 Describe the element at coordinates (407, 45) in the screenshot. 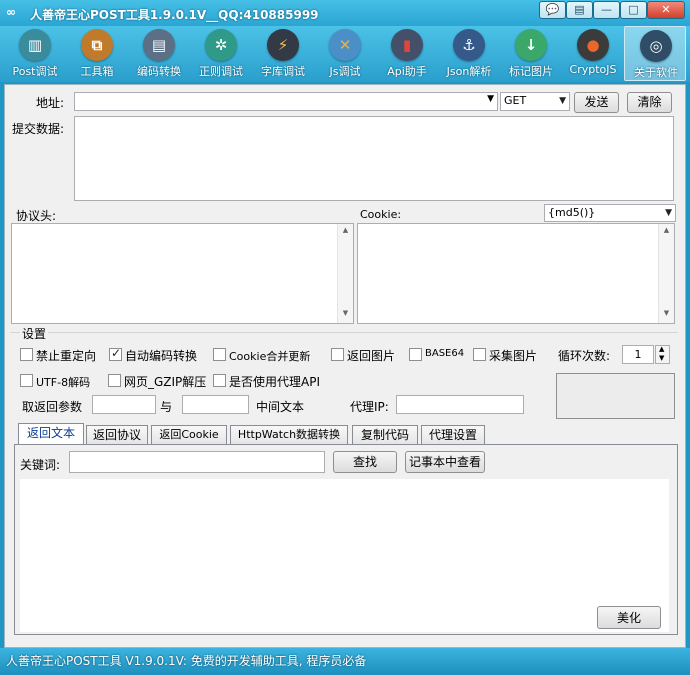

I see `book-icon: ▮` at that location.